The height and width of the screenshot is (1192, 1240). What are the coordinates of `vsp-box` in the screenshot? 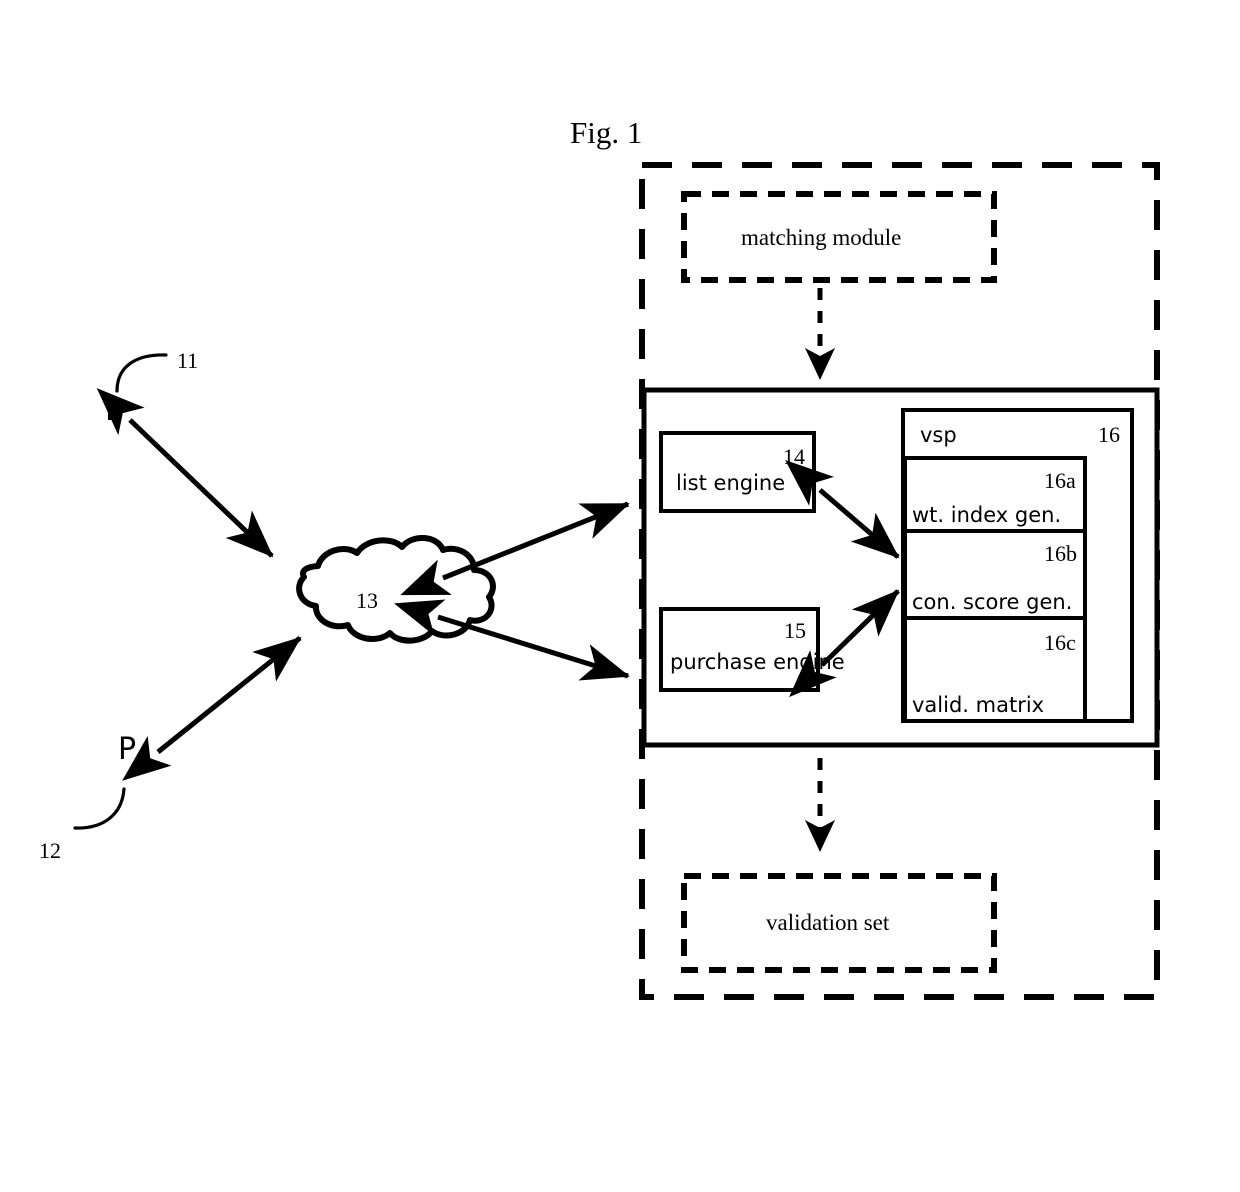 It's located at (1017, 565).